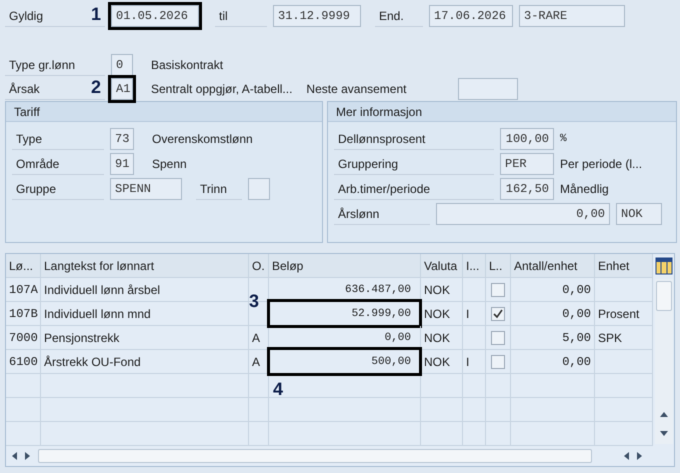 The height and width of the screenshot is (473, 680). I want to click on description-text: Spenn, so click(169, 164).